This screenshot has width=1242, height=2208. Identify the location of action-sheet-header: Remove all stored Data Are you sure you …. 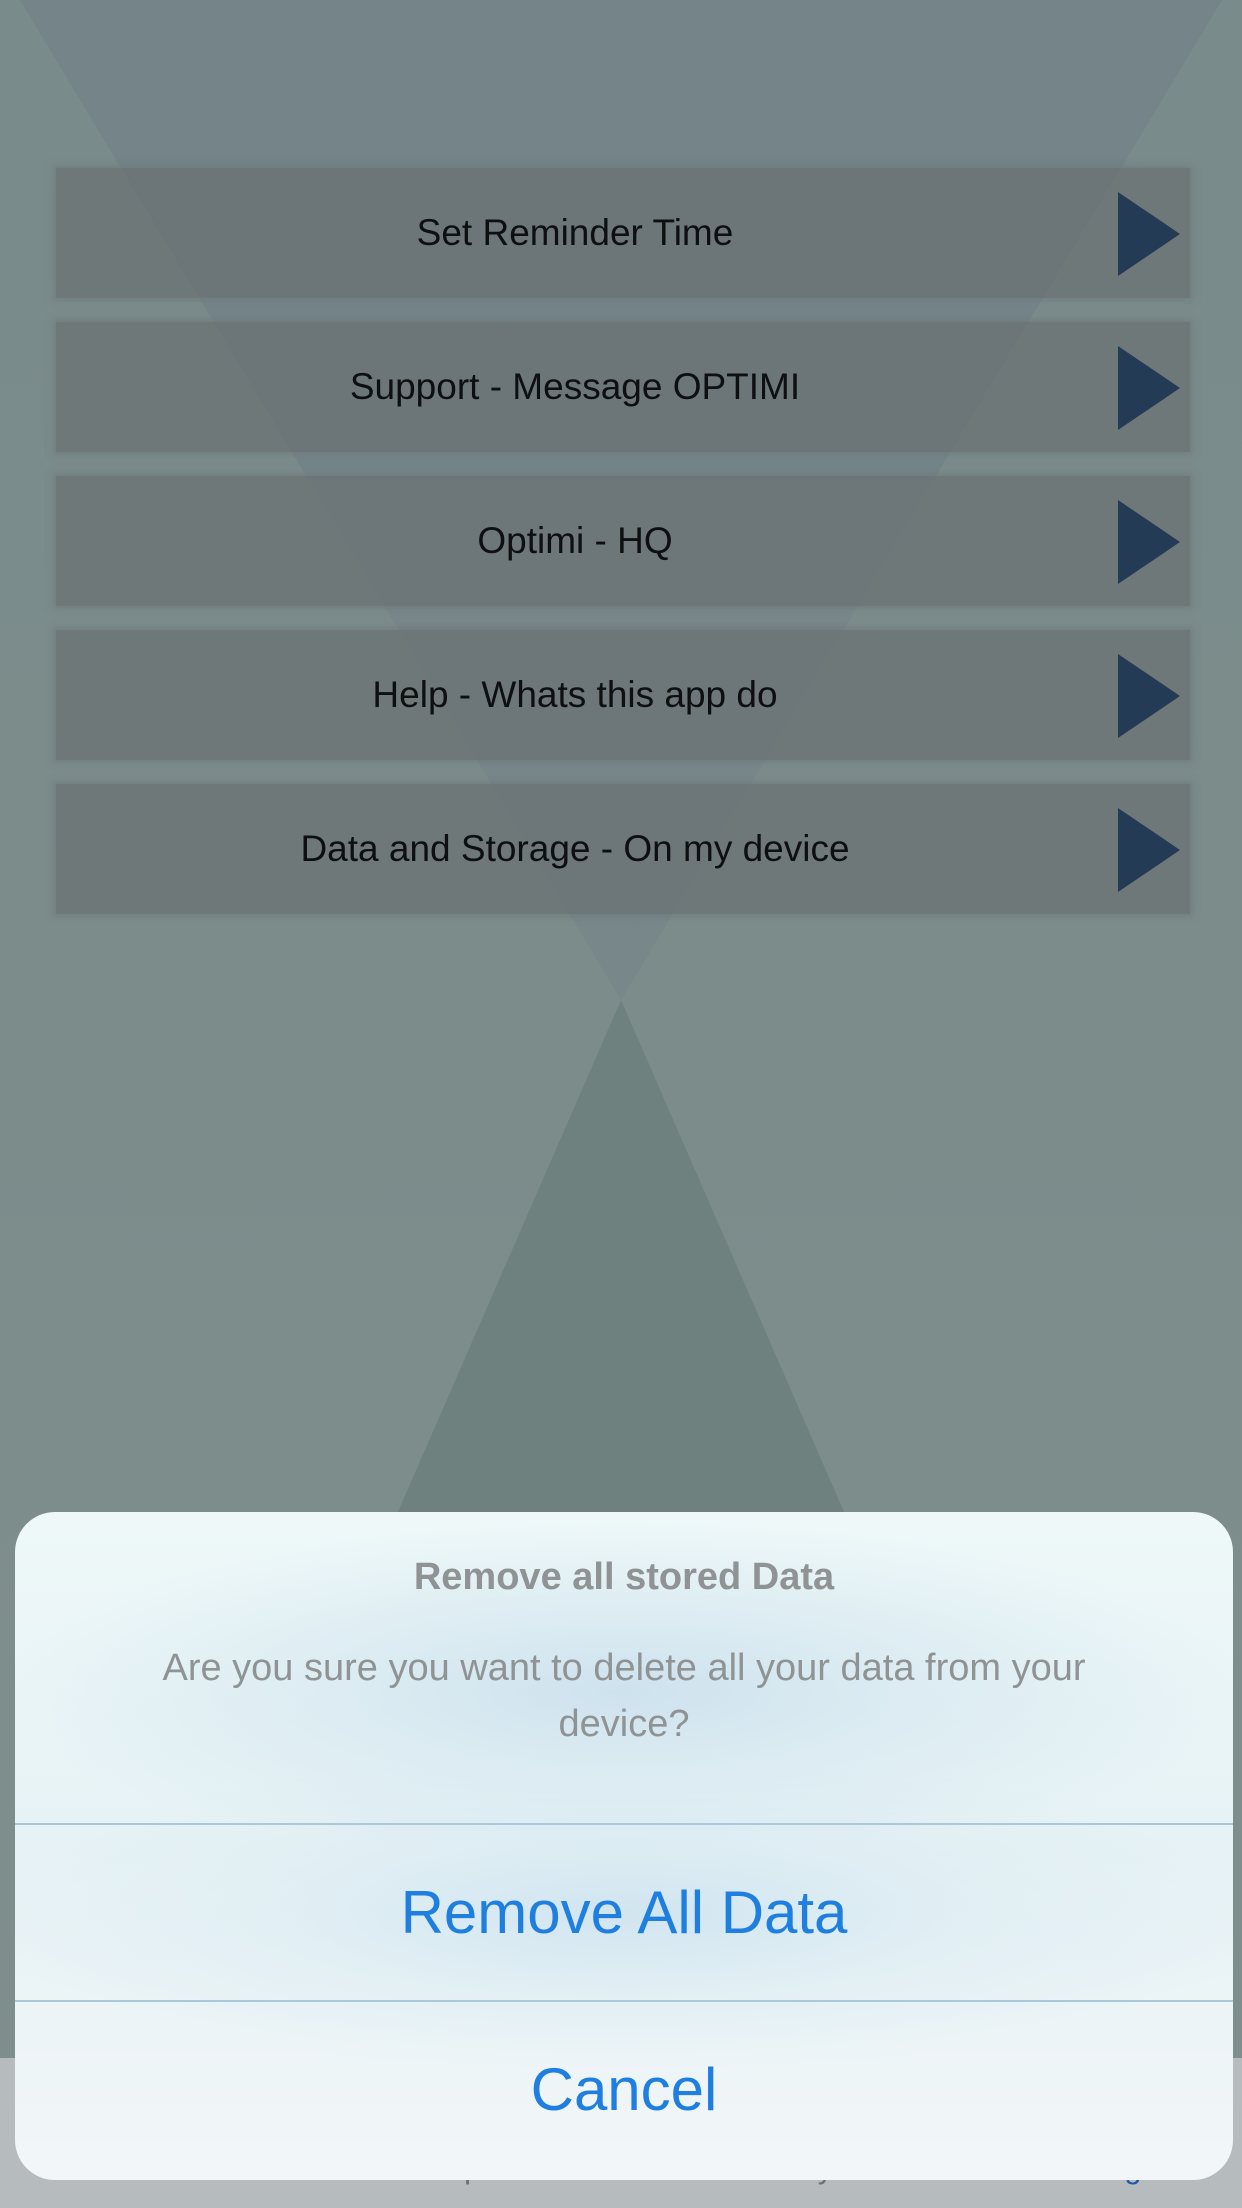
(624, 1667).